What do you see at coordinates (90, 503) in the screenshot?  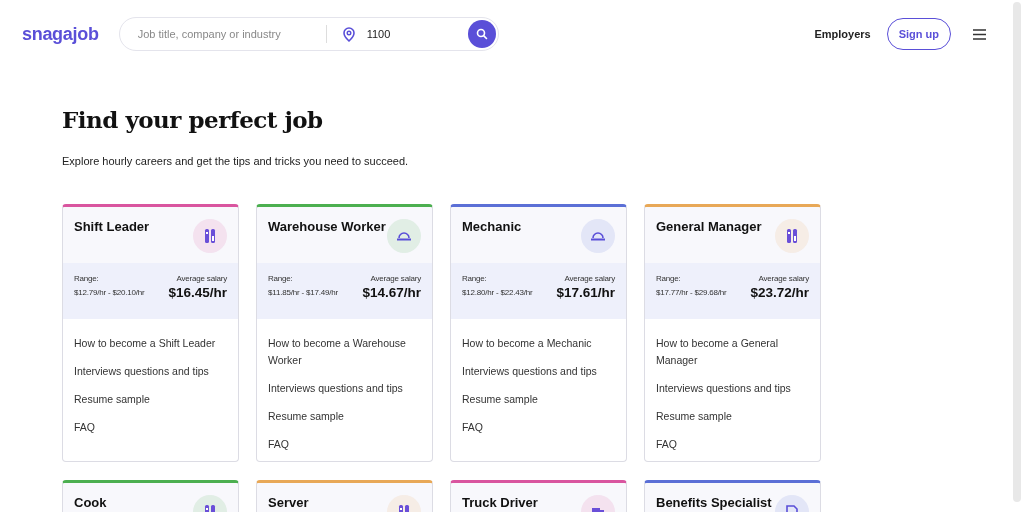 I see `job-title: Cook` at bounding box center [90, 503].